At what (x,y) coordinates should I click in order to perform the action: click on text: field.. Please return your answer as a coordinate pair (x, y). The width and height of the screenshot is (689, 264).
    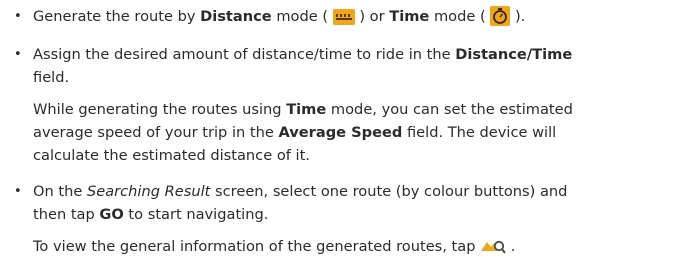
    Looking at the image, I should click on (51, 77).